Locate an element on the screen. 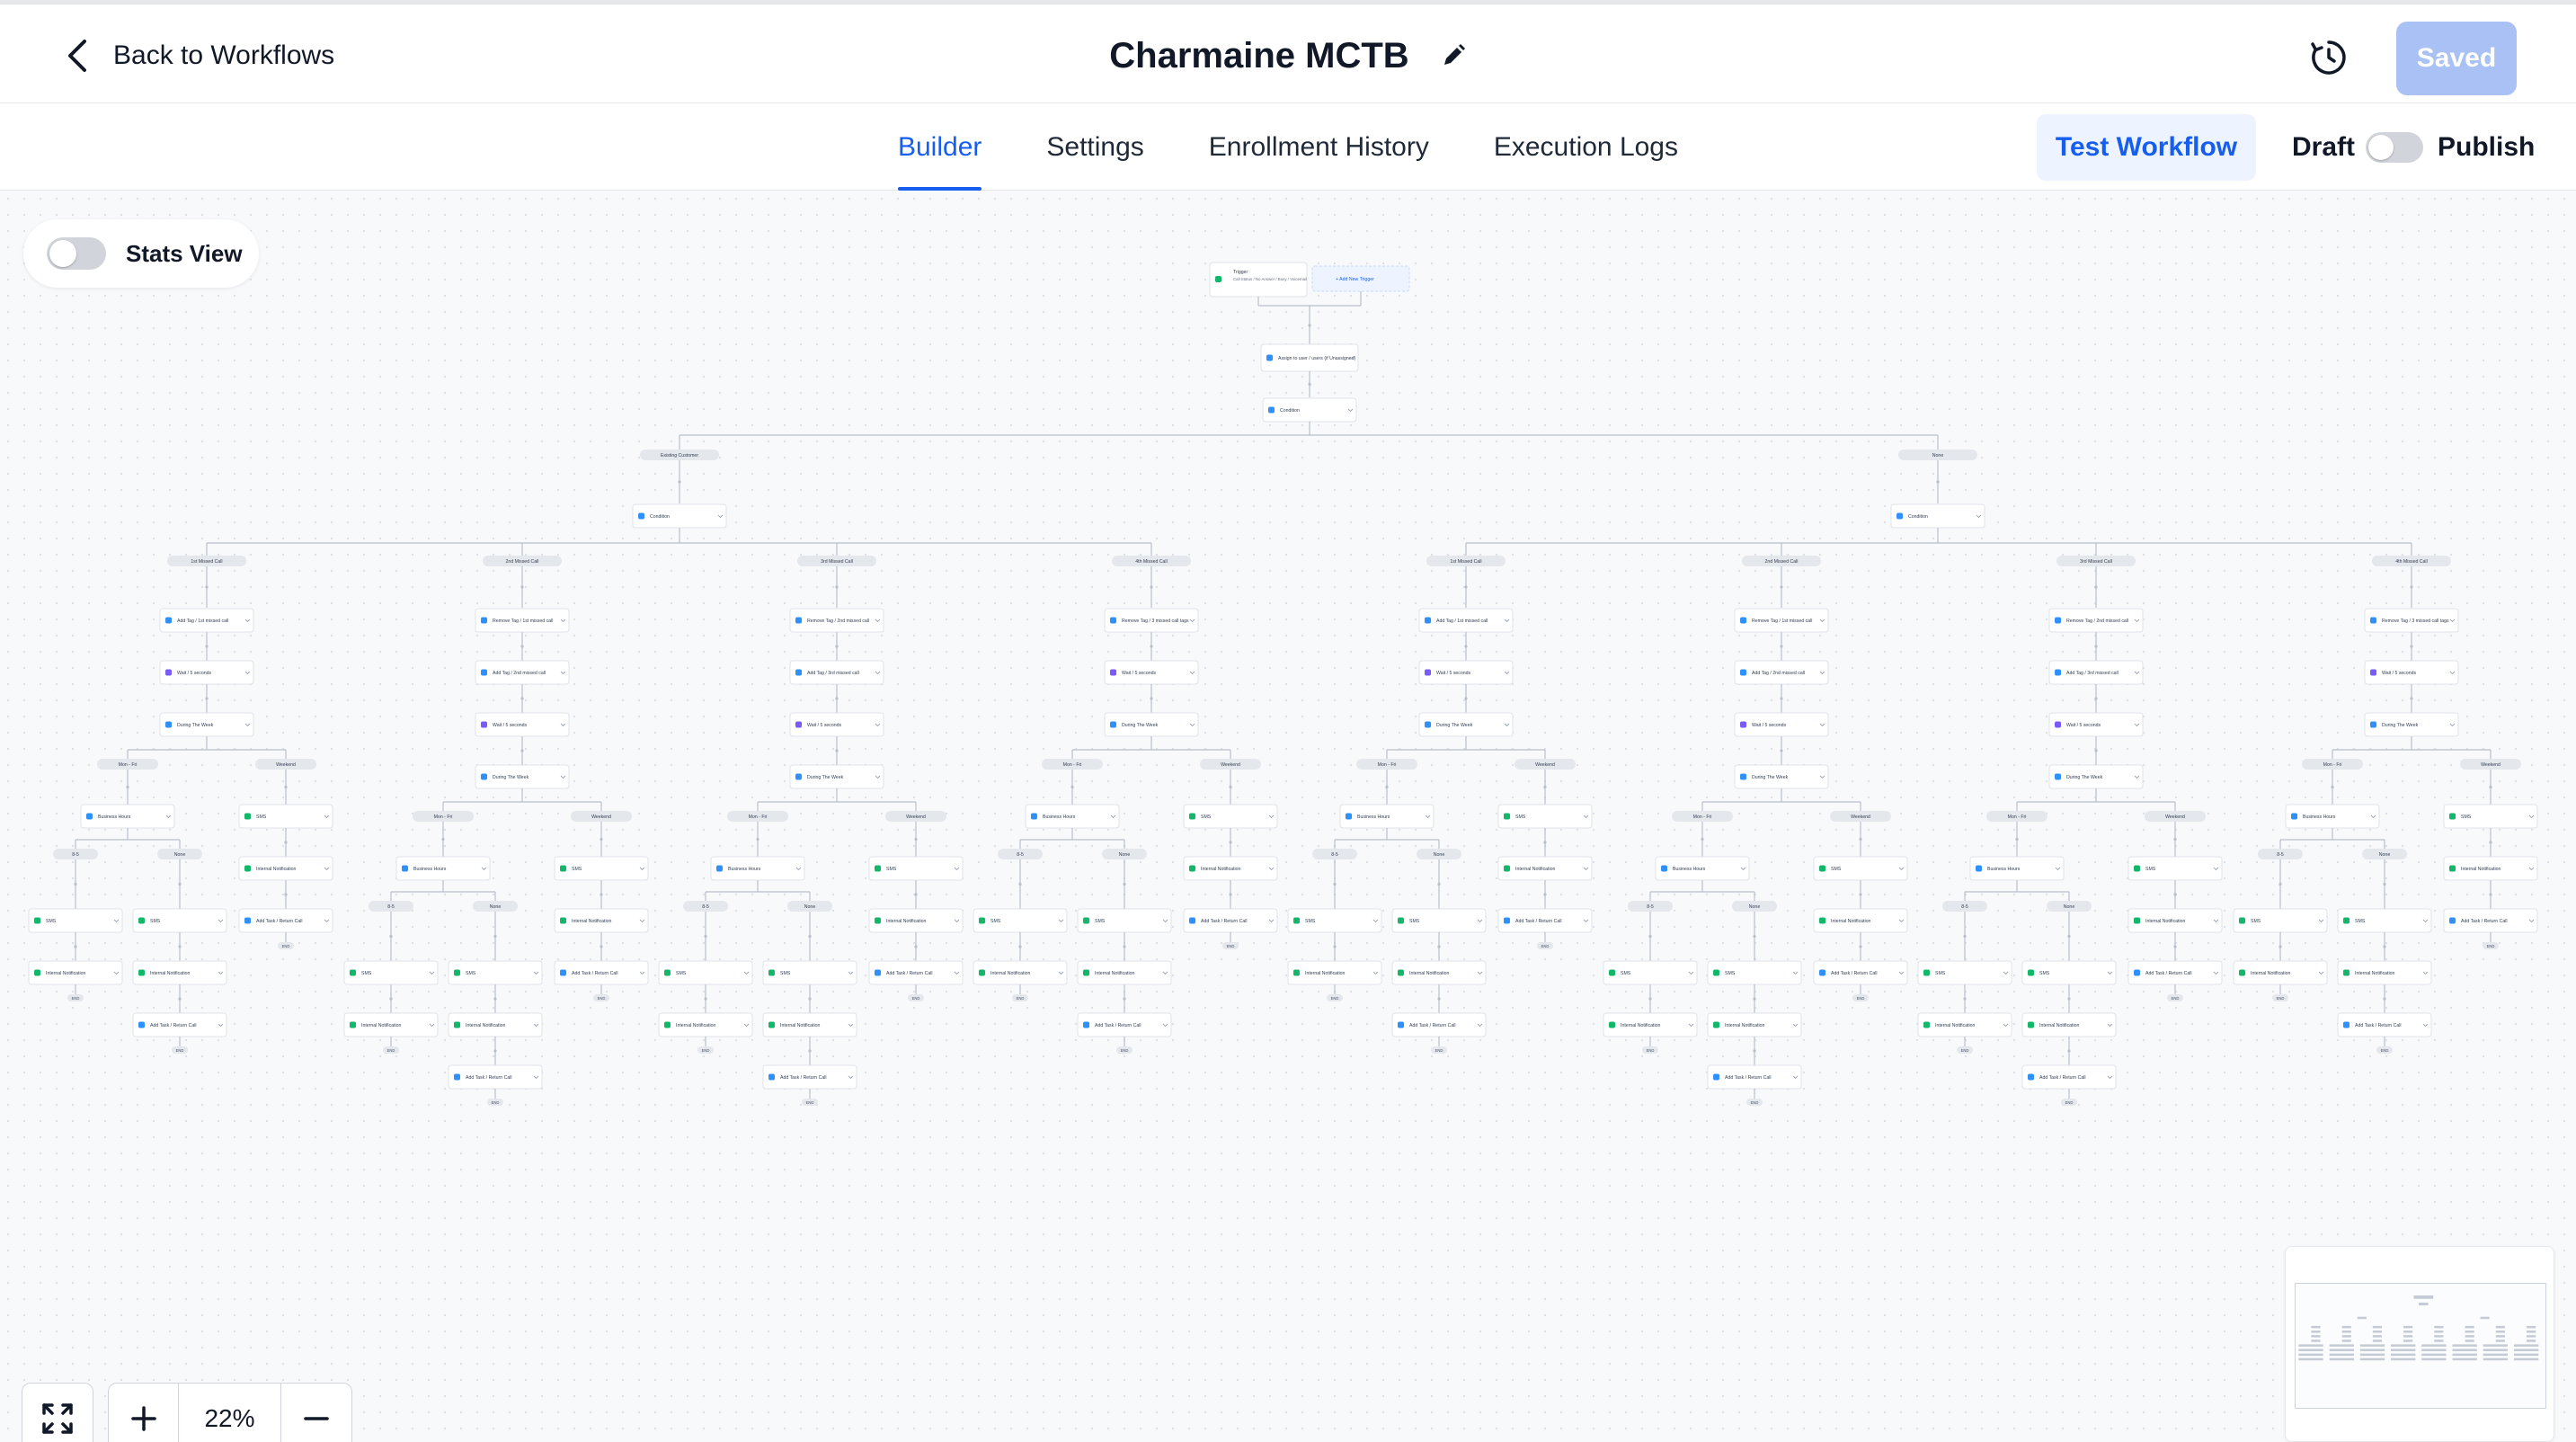 This screenshot has width=2576, height=1442. tab-execution-logs: Execution Logs is located at coordinates (1585, 147).